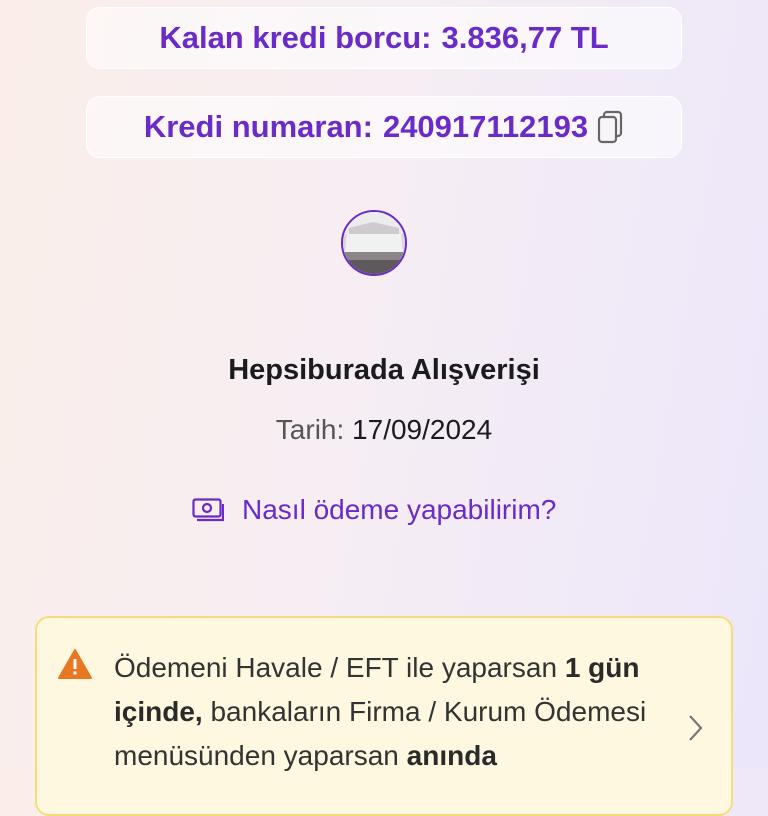  Describe the element at coordinates (384, 370) in the screenshot. I see `merchant-name: Hepsiburada Alışverişi` at that location.